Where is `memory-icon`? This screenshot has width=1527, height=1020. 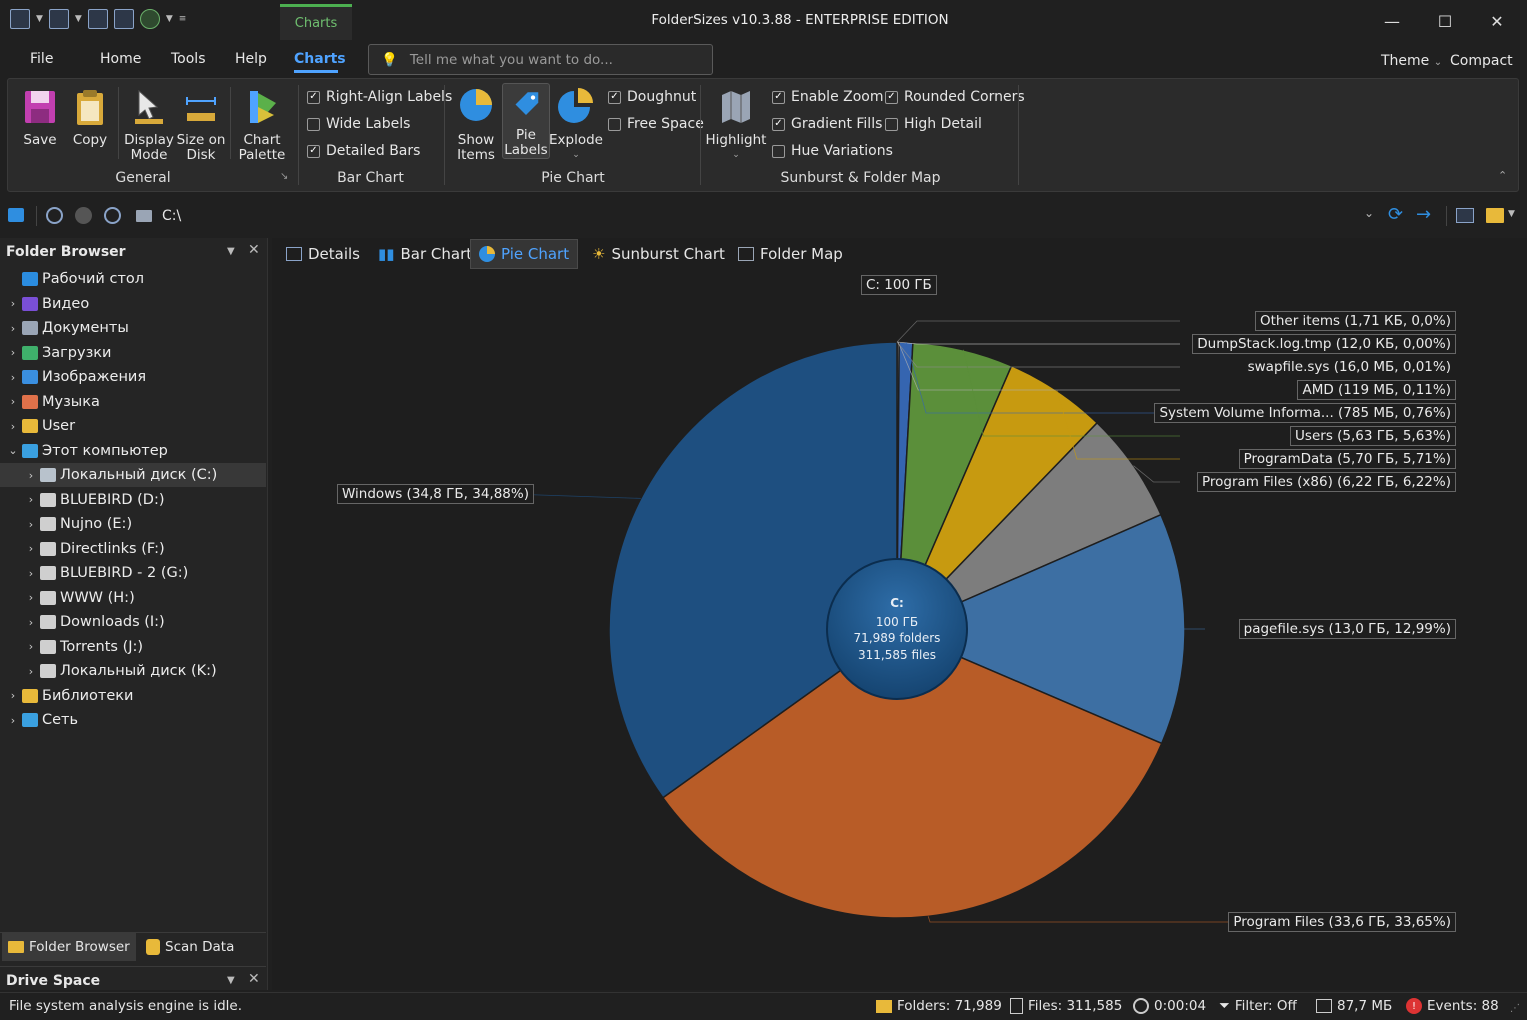 memory-icon is located at coordinates (1324, 1006).